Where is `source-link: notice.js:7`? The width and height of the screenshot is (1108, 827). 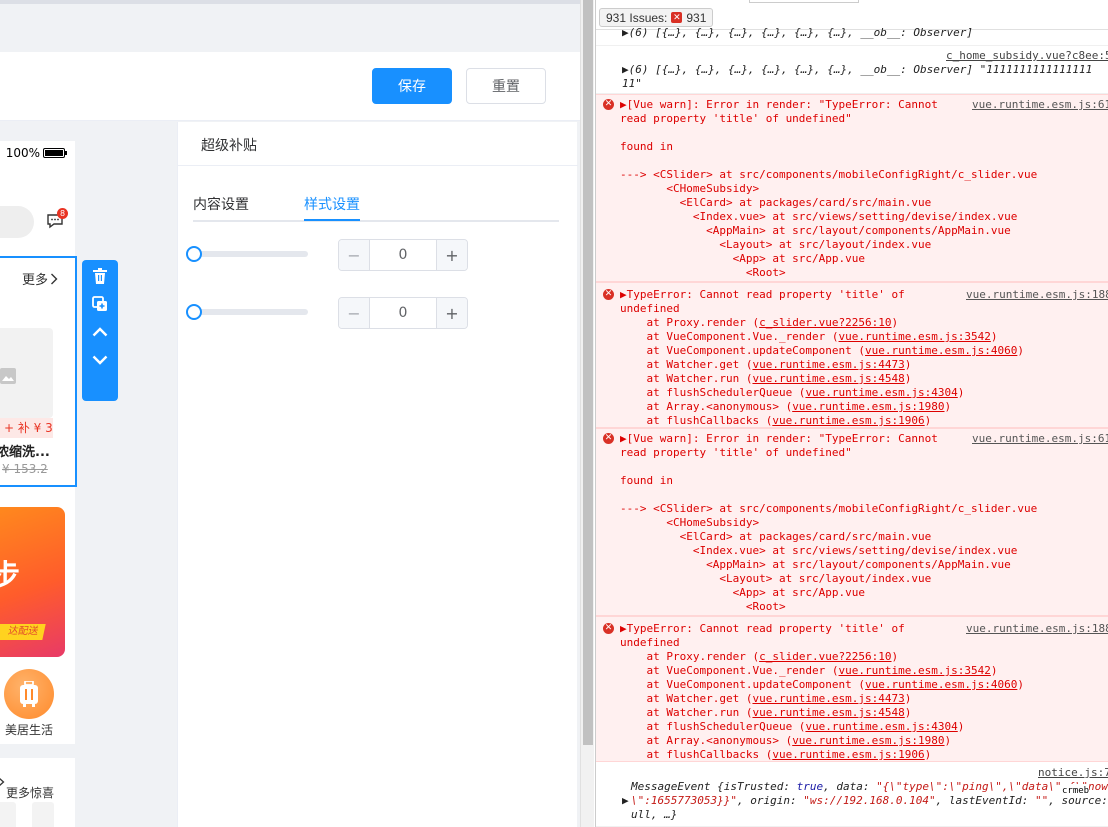 source-link: notice.js:7 is located at coordinates (1073, 773).